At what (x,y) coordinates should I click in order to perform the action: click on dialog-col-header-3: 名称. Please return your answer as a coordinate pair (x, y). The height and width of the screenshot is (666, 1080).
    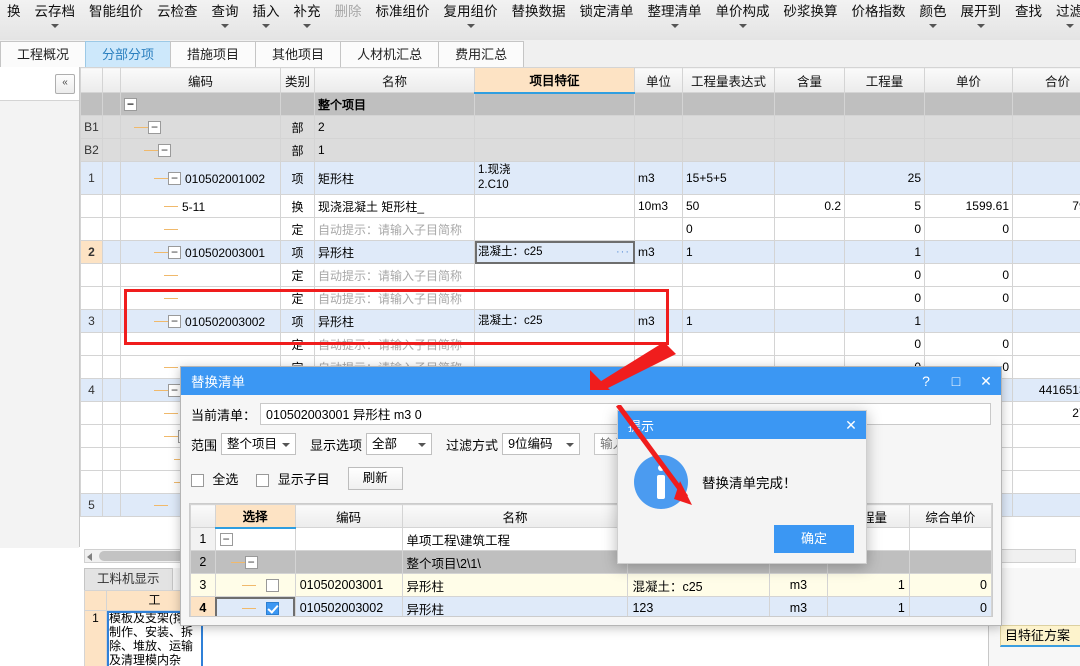
    Looking at the image, I should click on (515, 516).